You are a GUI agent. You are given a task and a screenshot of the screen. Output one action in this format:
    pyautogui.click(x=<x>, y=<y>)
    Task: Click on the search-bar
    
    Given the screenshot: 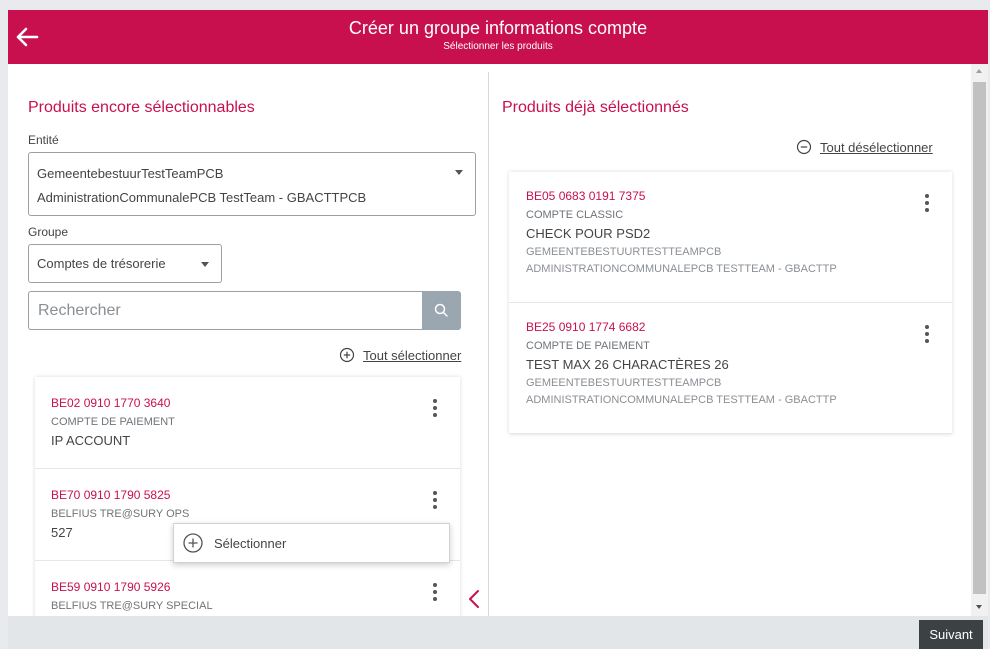 What is the action you would take?
    pyautogui.click(x=244, y=310)
    